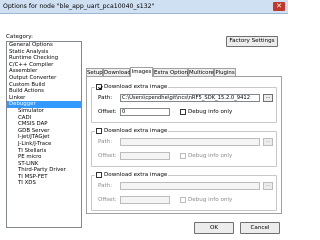 The image size is (320, 240). What do you see at coordinates (44, 52) in the screenshot?
I see `category-item: Static Analysis` at bounding box center [44, 52].